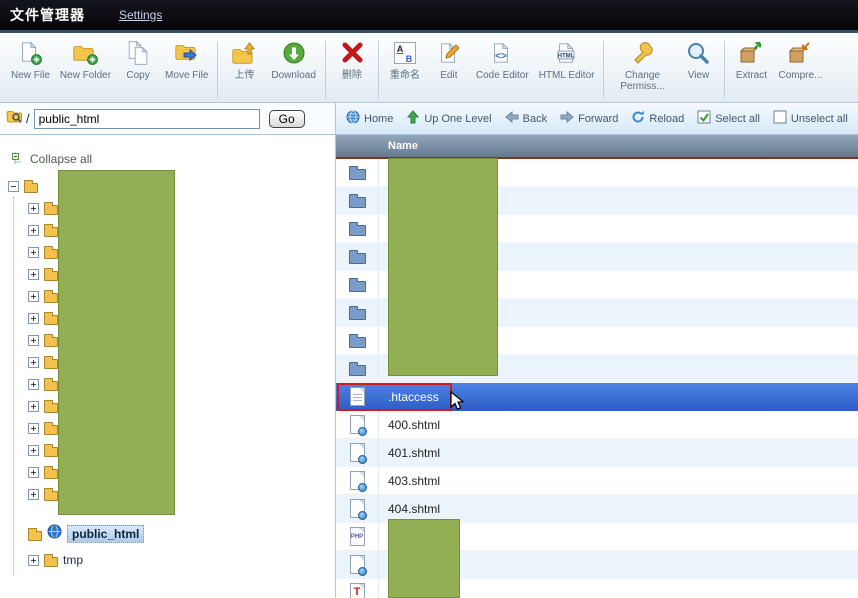 Image resolution: width=858 pixels, height=598 pixels. I want to click on collapse-all: Collapse all, so click(167, 159).